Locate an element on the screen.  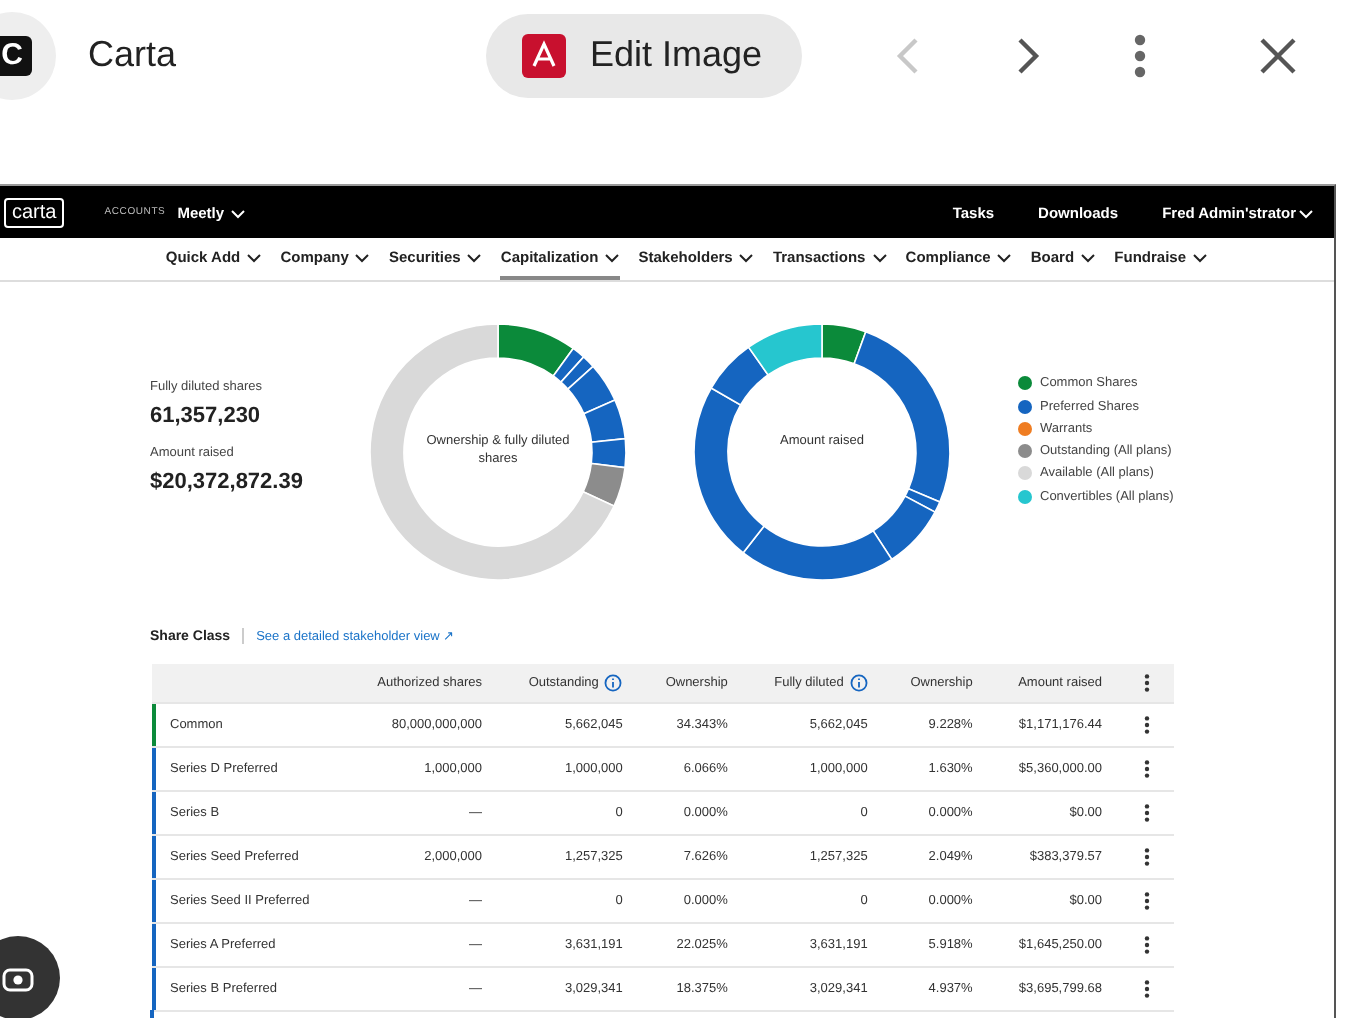
stat-value: $20,372,872.39 is located at coordinates (227, 482).